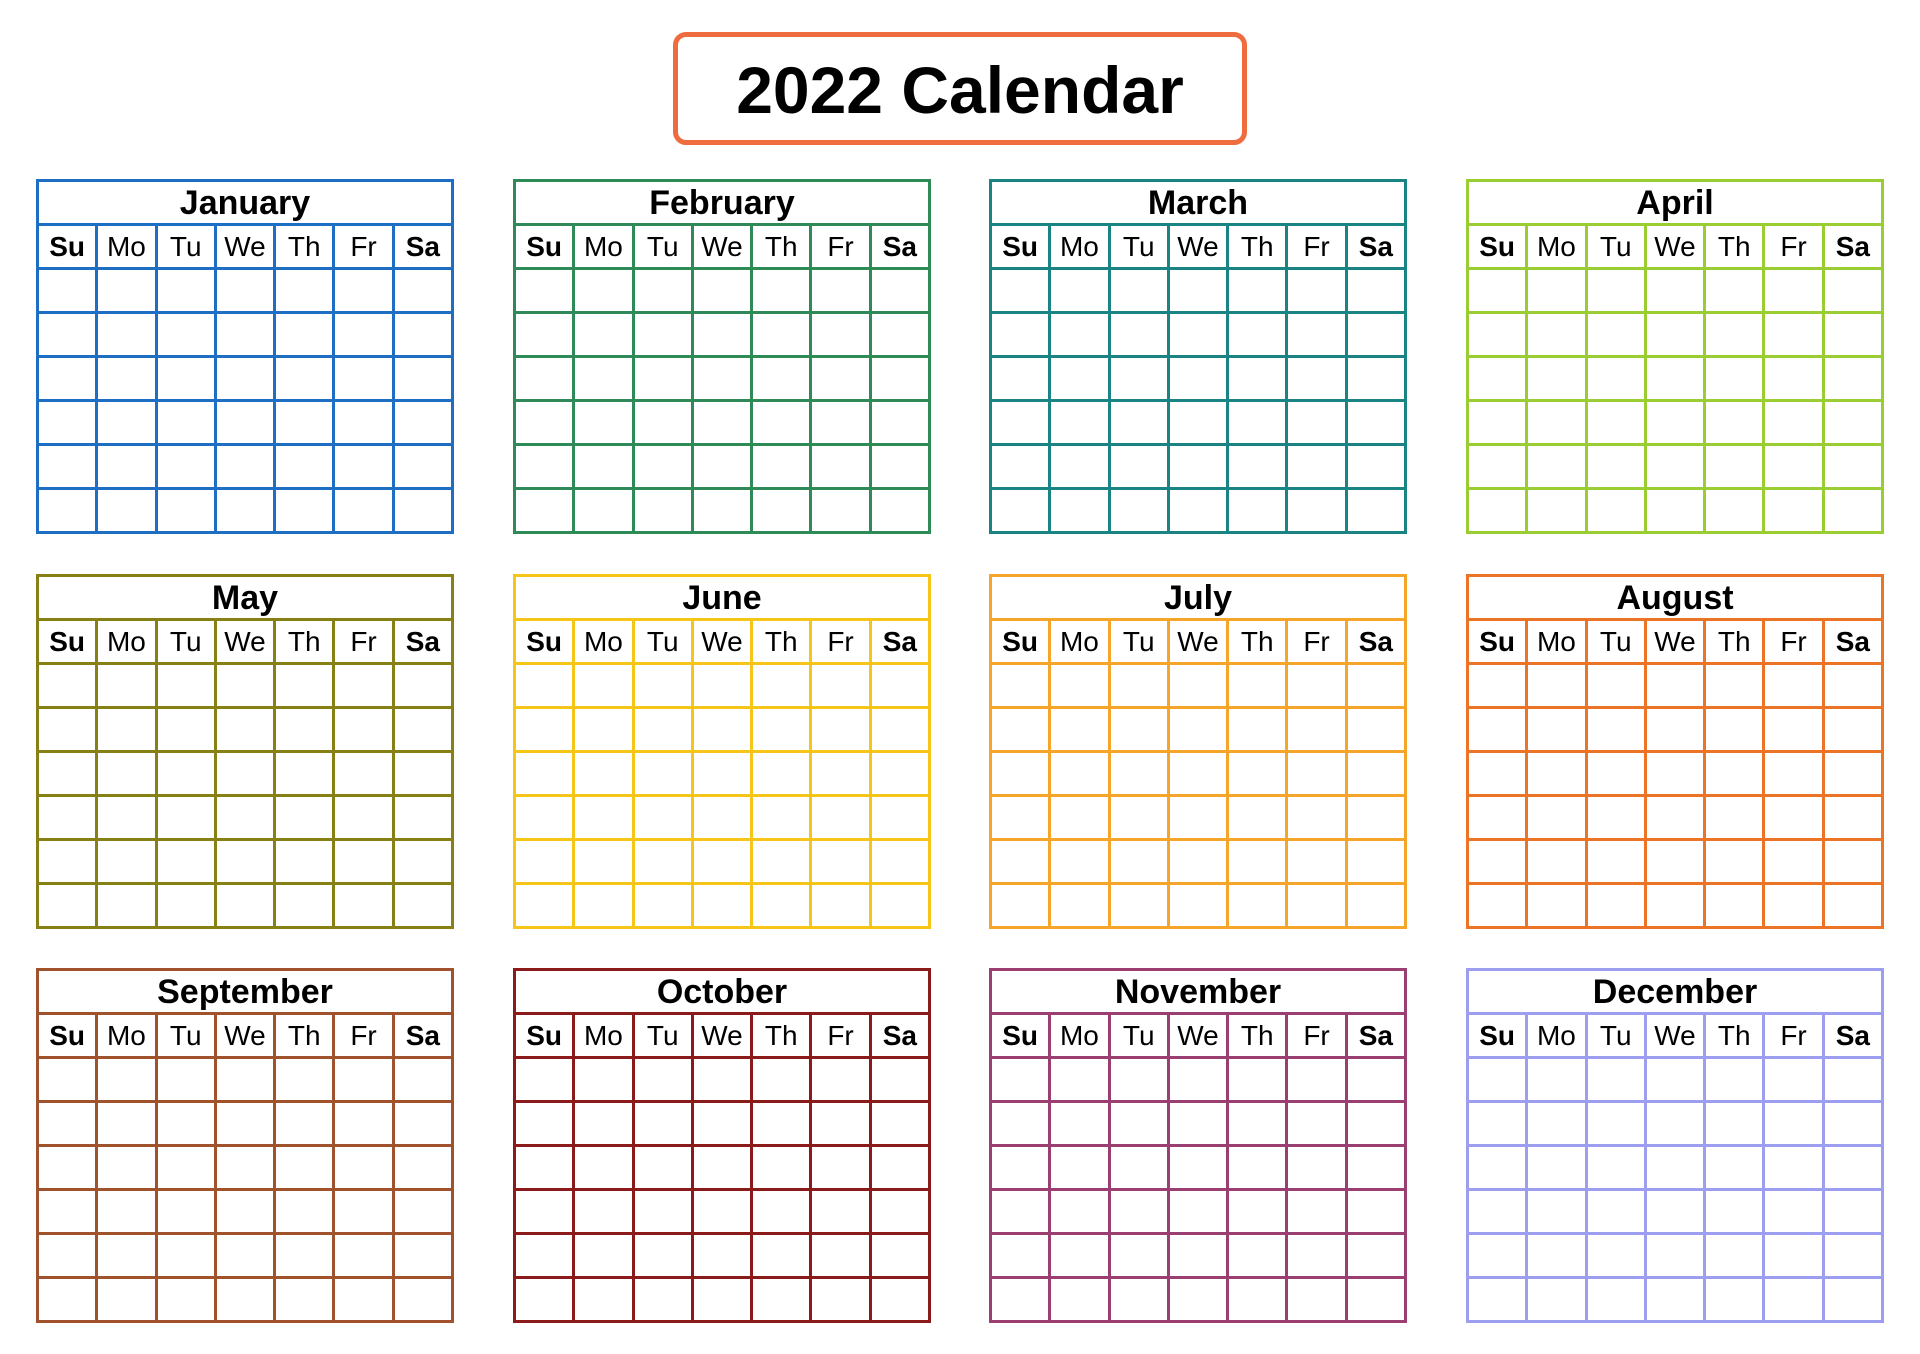  Describe the element at coordinates (245, 1145) in the screenshot. I see `month-table: September Su Mo Tu We Th Fr Sa` at that location.